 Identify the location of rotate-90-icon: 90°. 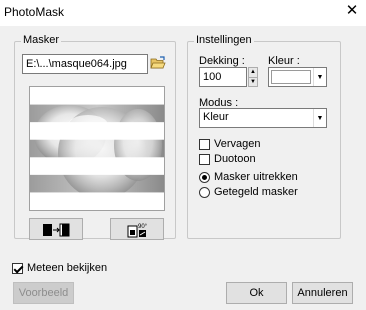
(137, 231).